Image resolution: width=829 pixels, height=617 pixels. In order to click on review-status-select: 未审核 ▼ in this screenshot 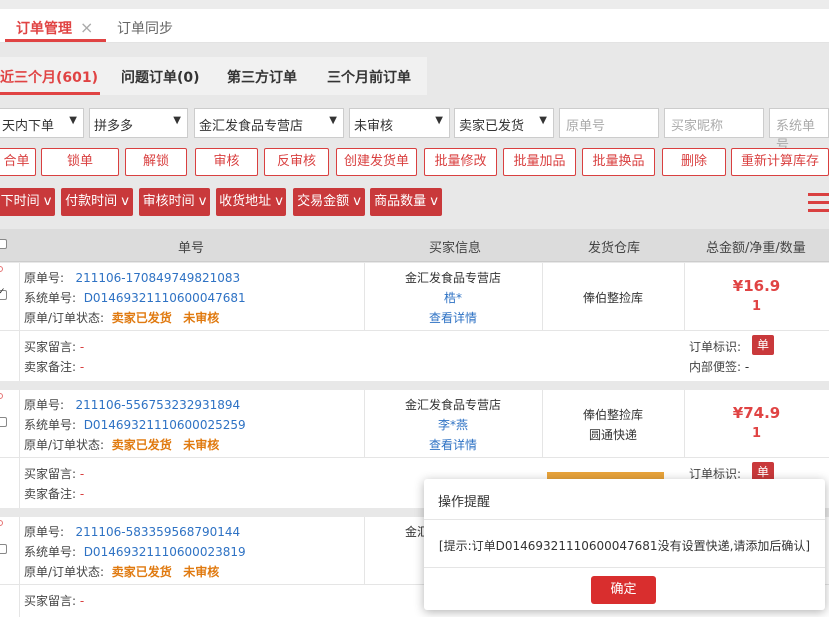, I will do `click(399, 123)`.